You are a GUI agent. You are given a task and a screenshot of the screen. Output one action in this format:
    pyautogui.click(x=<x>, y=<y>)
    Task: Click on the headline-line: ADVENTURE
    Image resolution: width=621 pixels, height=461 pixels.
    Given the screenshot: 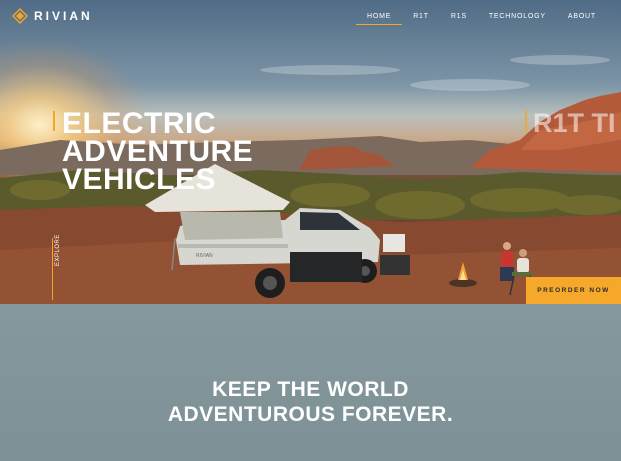 What is the action you would take?
    pyautogui.click(x=158, y=151)
    